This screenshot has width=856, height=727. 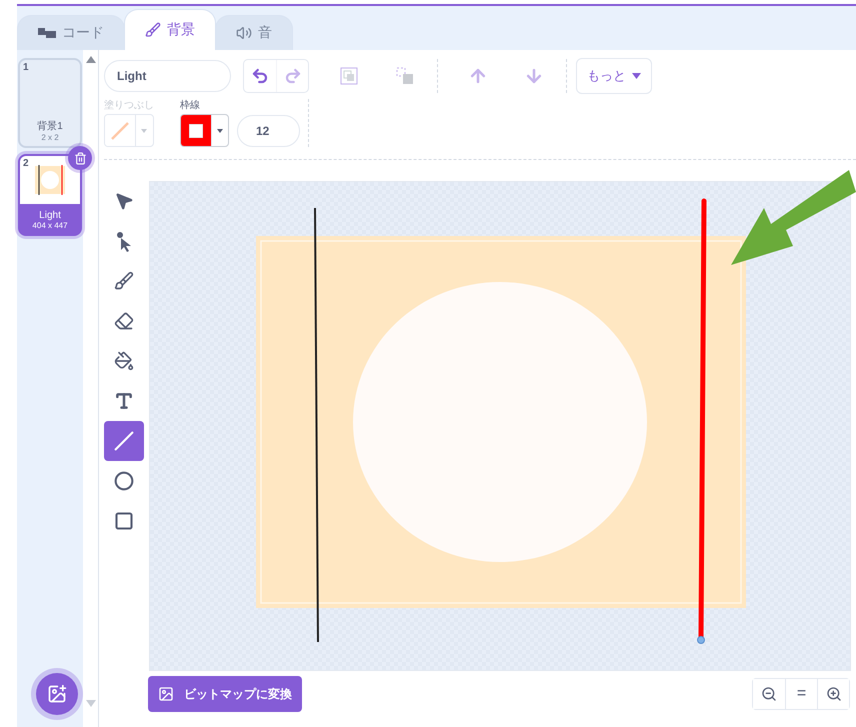 What do you see at coordinates (26, 163) in the screenshot?
I see `costume-number: 2` at bounding box center [26, 163].